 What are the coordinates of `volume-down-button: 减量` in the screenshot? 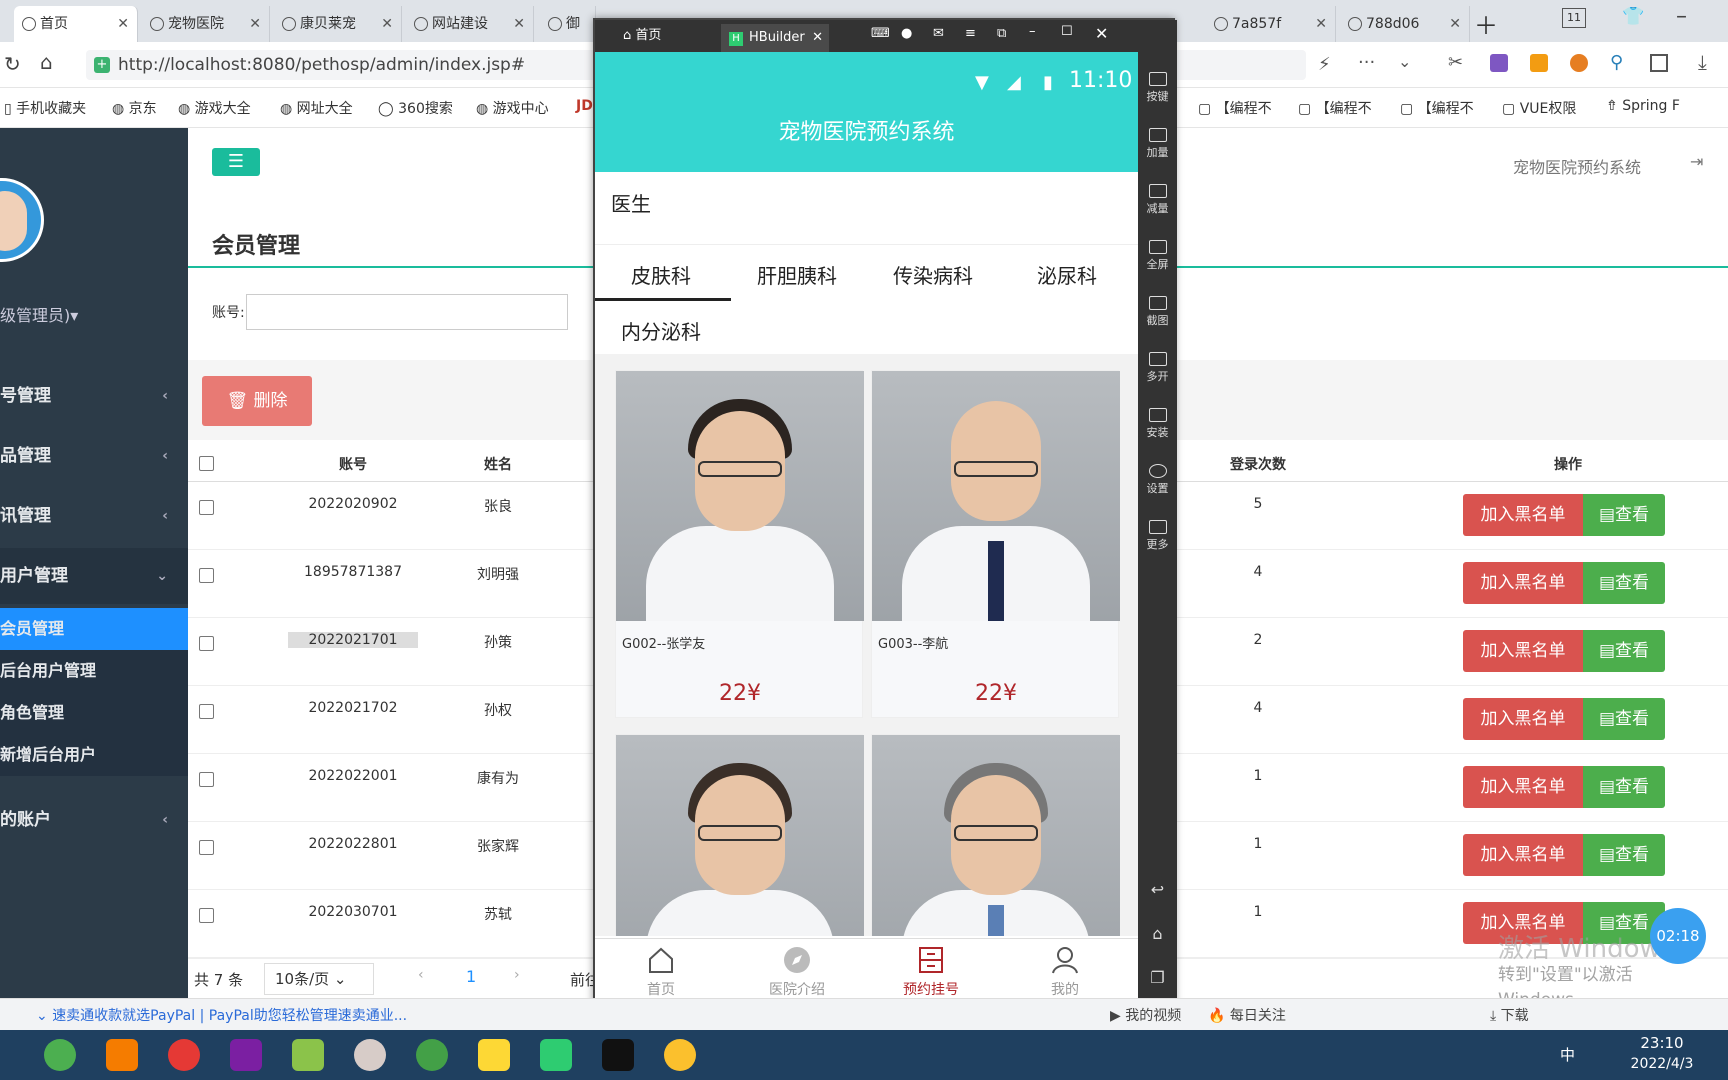 It's located at (1157, 200).